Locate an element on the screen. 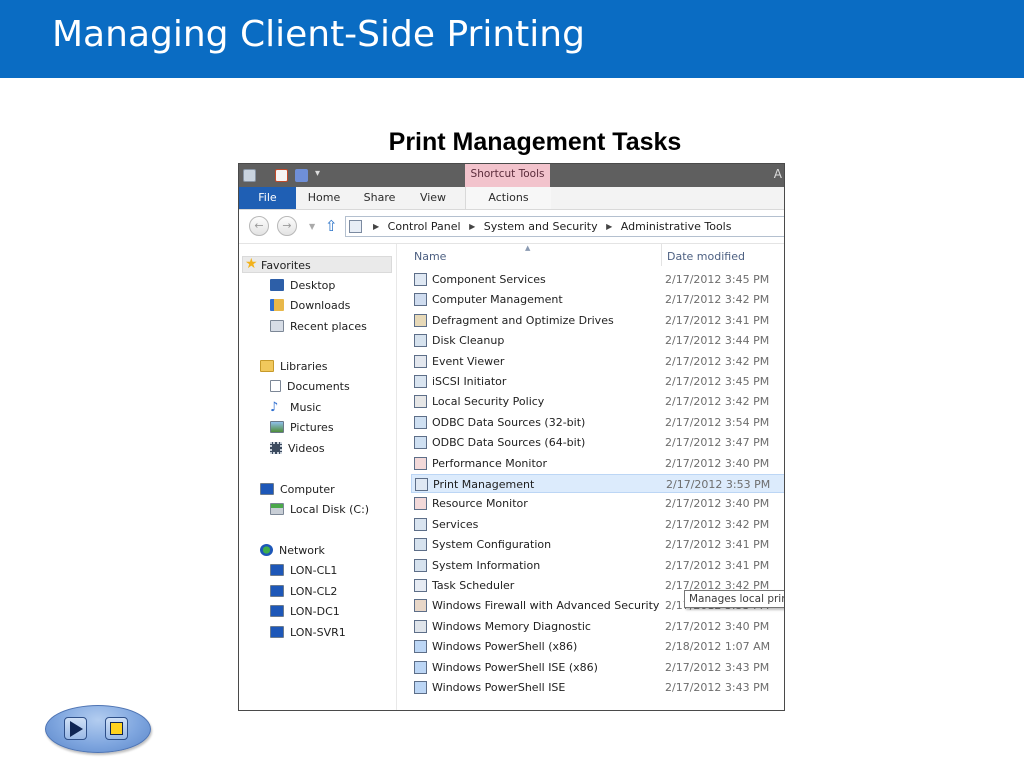 Image resolution: width=1024 pixels, height=768 pixels. nav-favorites: ★ Favorites is located at coordinates (317, 264).